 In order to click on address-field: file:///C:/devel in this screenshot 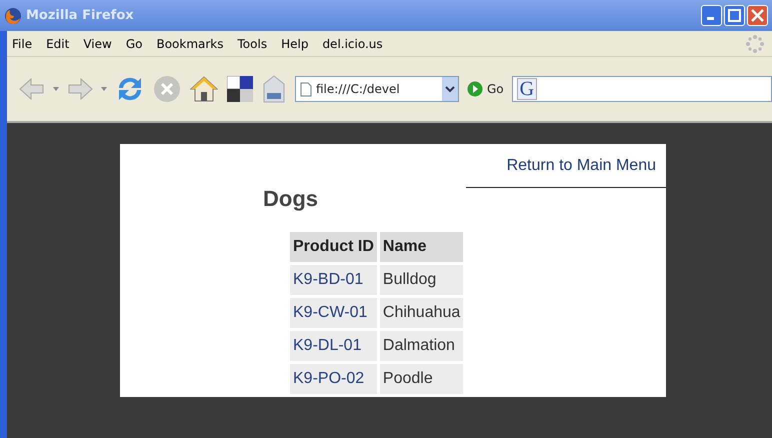, I will do `click(377, 89)`.